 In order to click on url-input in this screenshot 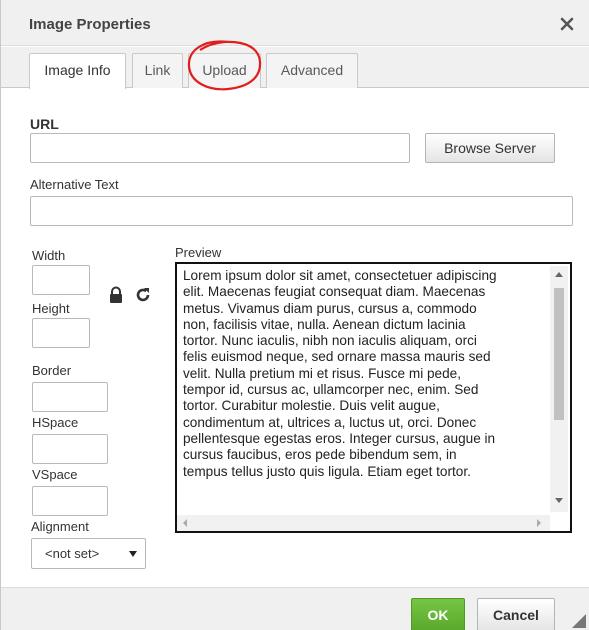, I will do `click(220, 148)`.